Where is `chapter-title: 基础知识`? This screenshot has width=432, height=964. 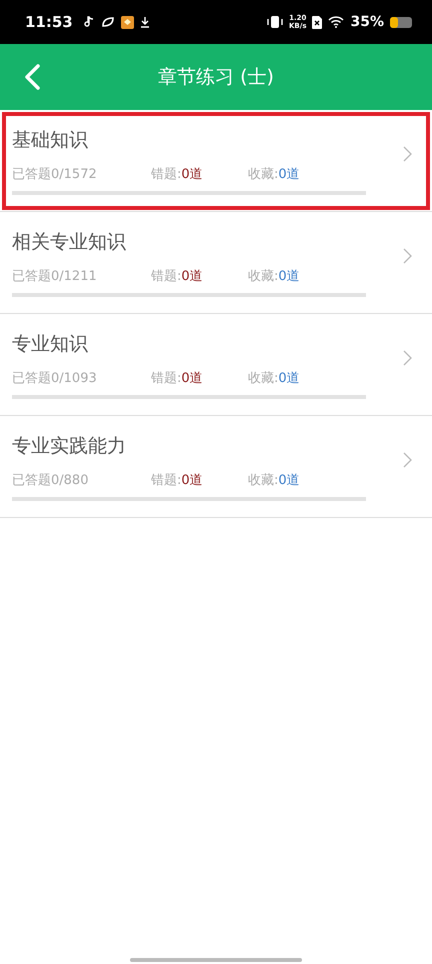
chapter-title: 基础知识 is located at coordinates (50, 140).